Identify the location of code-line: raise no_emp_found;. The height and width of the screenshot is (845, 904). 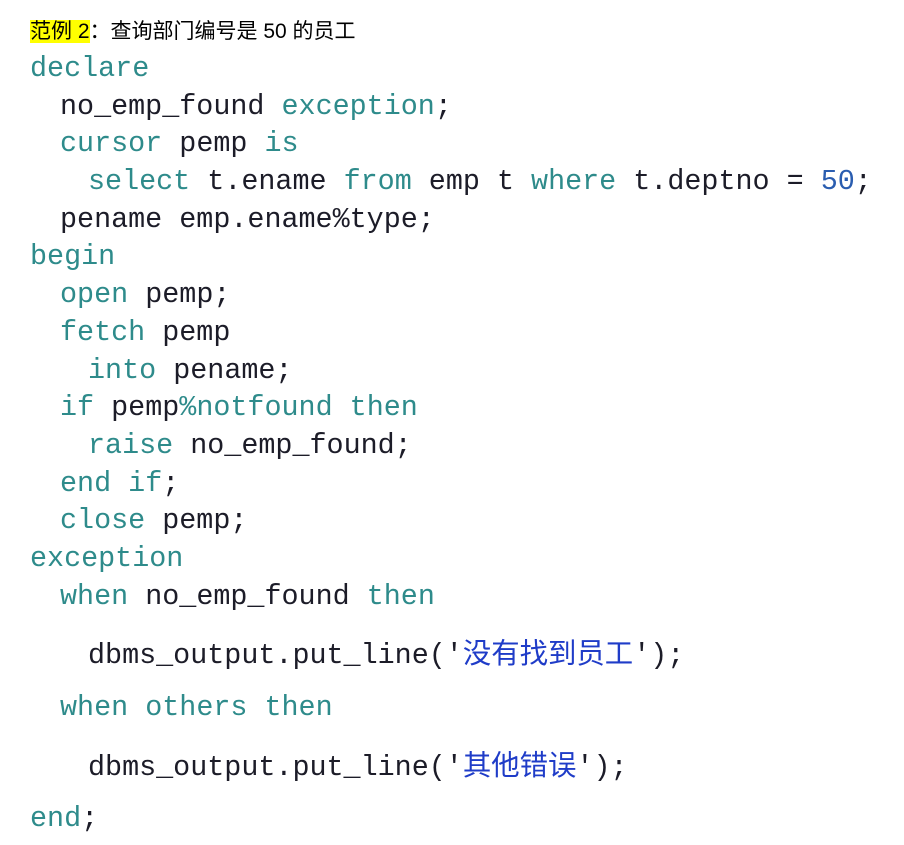
(452, 446).